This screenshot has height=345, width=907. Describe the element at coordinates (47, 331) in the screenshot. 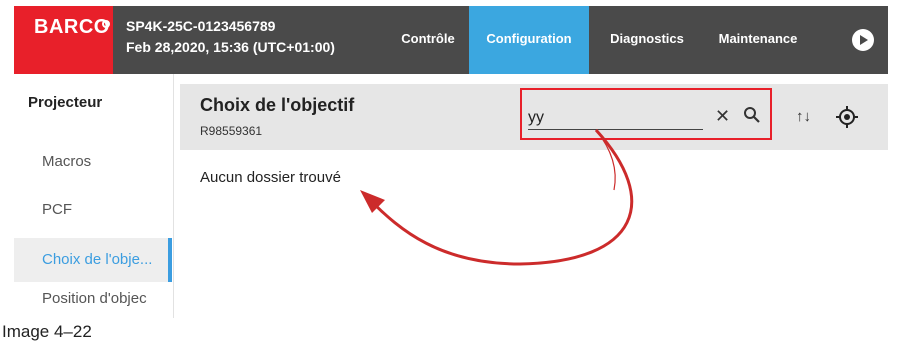

I see `figure-caption: Image 4–22` at that location.